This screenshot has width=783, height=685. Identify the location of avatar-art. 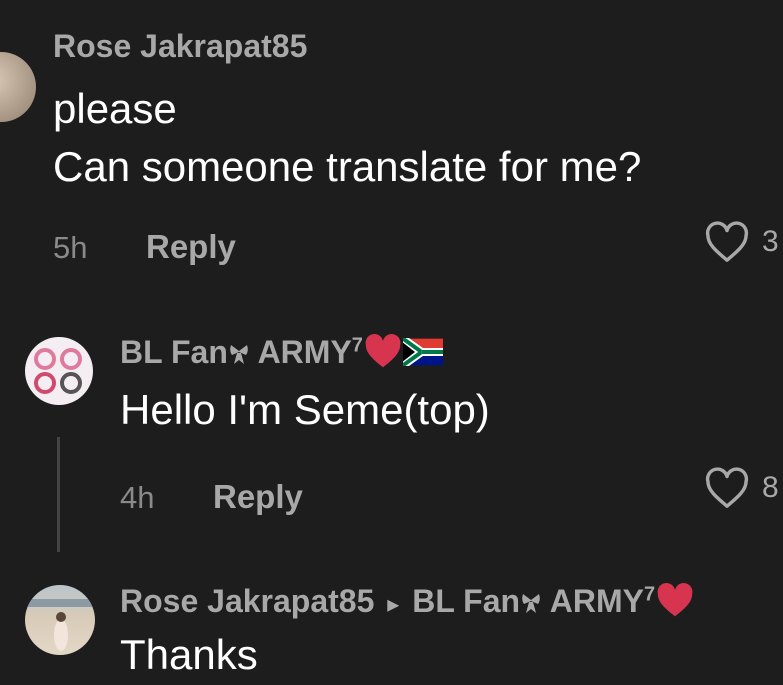
(58, 371).